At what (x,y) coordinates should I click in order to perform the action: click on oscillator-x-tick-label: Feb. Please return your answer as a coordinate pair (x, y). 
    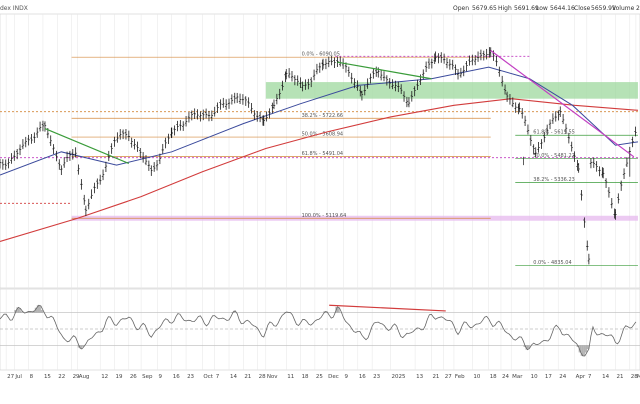
    Looking at the image, I should click on (460, 377).